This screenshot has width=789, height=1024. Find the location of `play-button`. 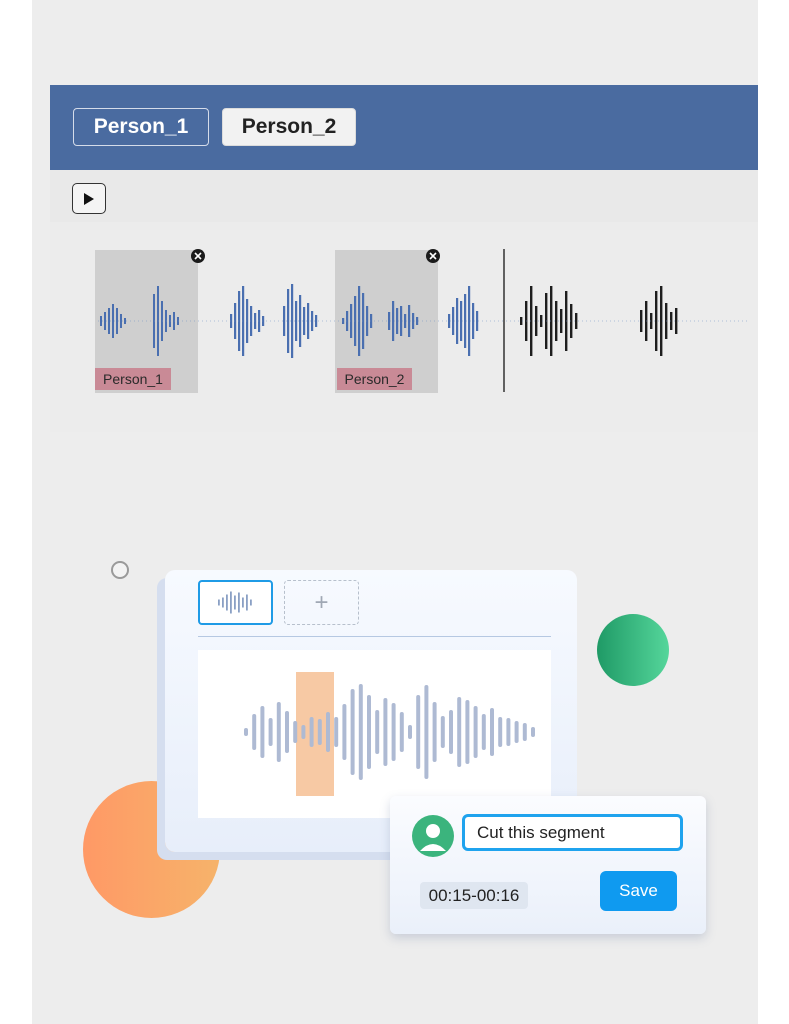

play-button is located at coordinates (89, 198).